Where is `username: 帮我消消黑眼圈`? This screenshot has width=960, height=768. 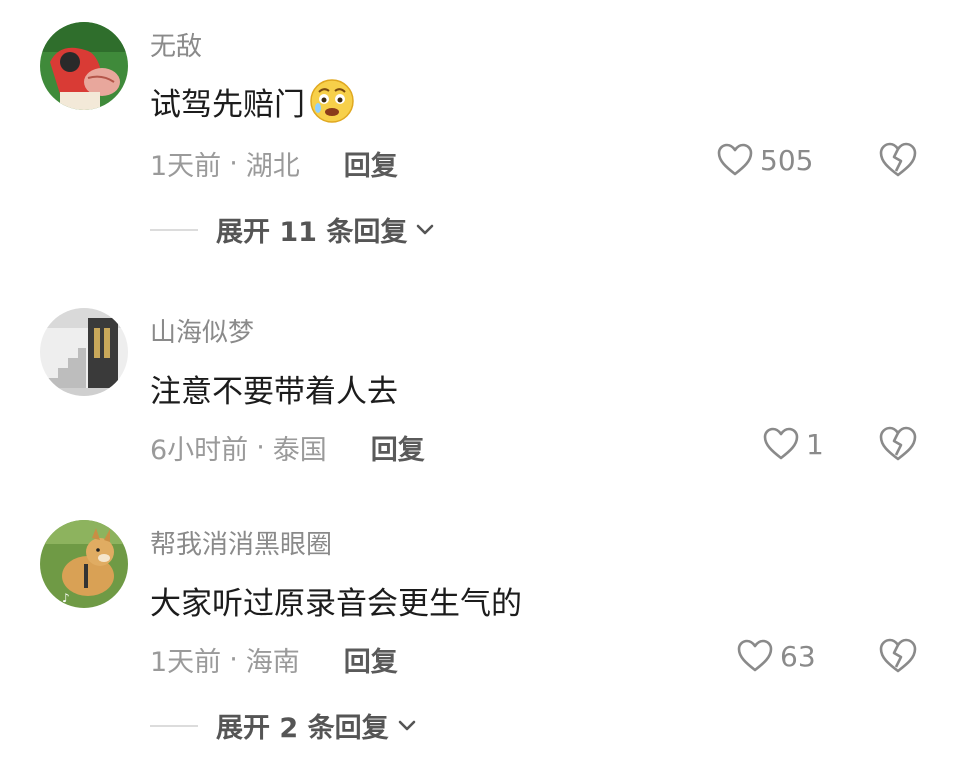 username: 帮我消消黑眼圈 is located at coordinates (241, 542).